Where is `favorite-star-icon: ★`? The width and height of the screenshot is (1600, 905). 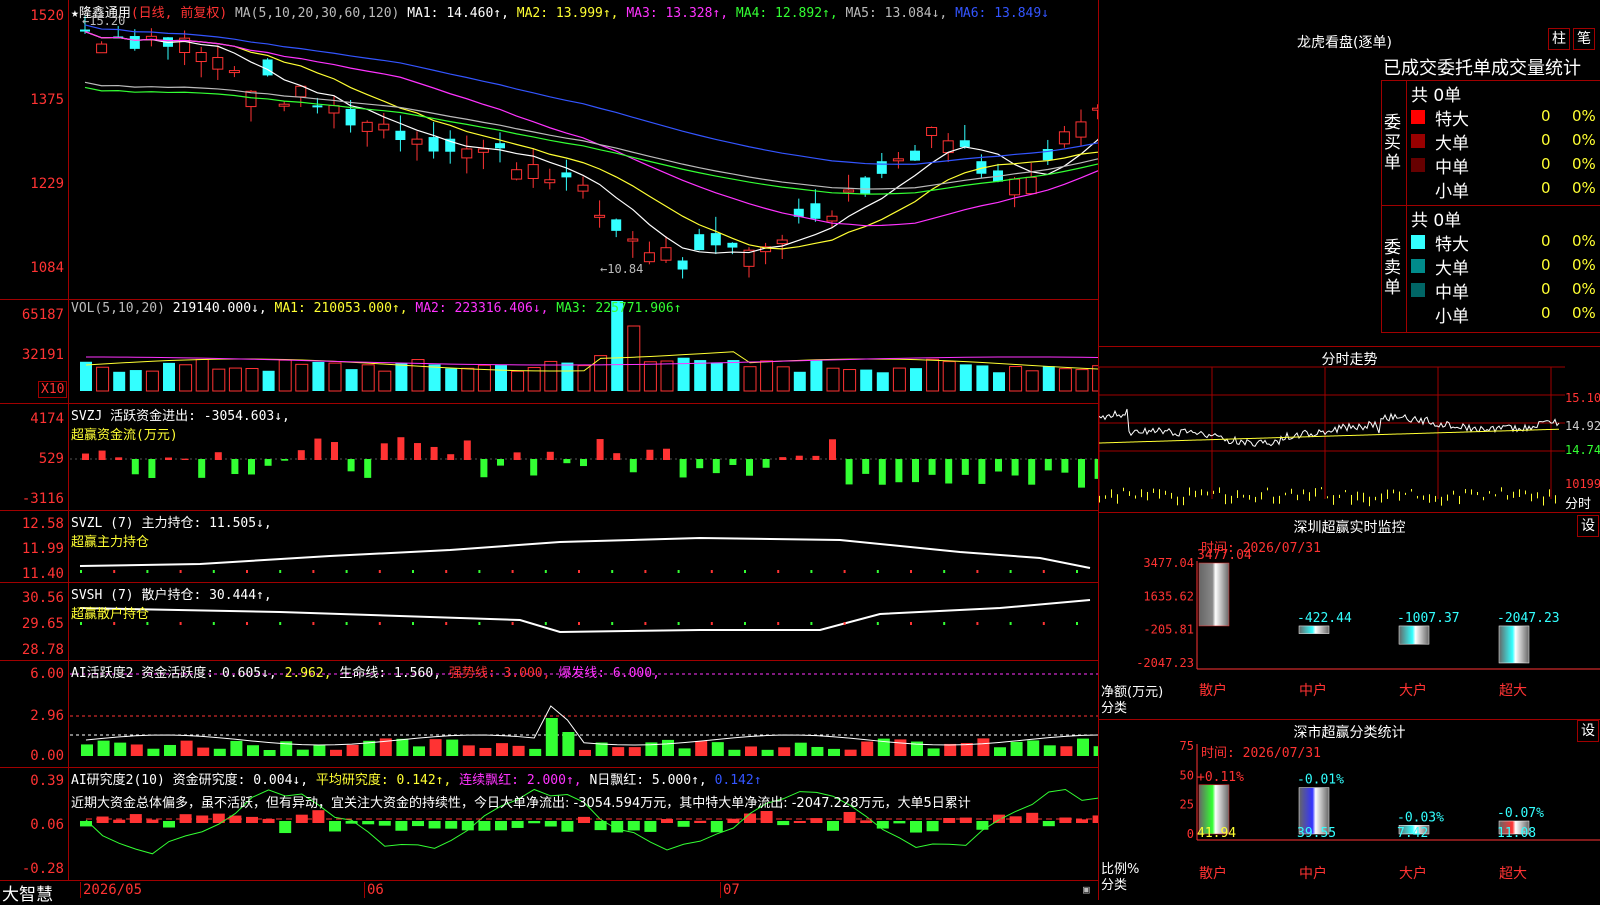
favorite-star-icon: ★ is located at coordinates (75, 13).